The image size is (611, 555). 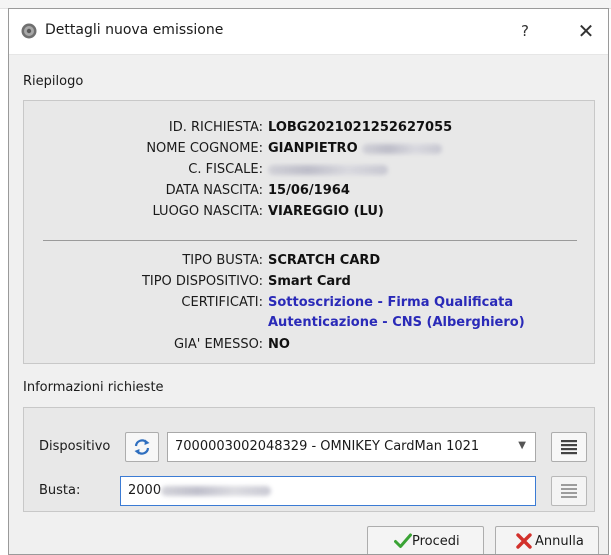 What do you see at coordinates (218, 344) in the screenshot?
I see `field-label: GIA' EMESSO:` at bounding box center [218, 344].